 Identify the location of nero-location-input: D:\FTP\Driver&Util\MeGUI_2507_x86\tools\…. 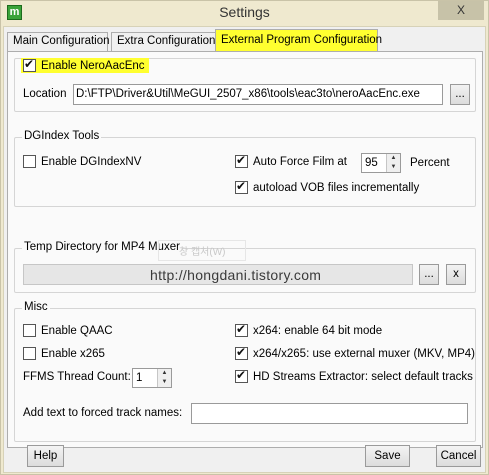
(258, 94).